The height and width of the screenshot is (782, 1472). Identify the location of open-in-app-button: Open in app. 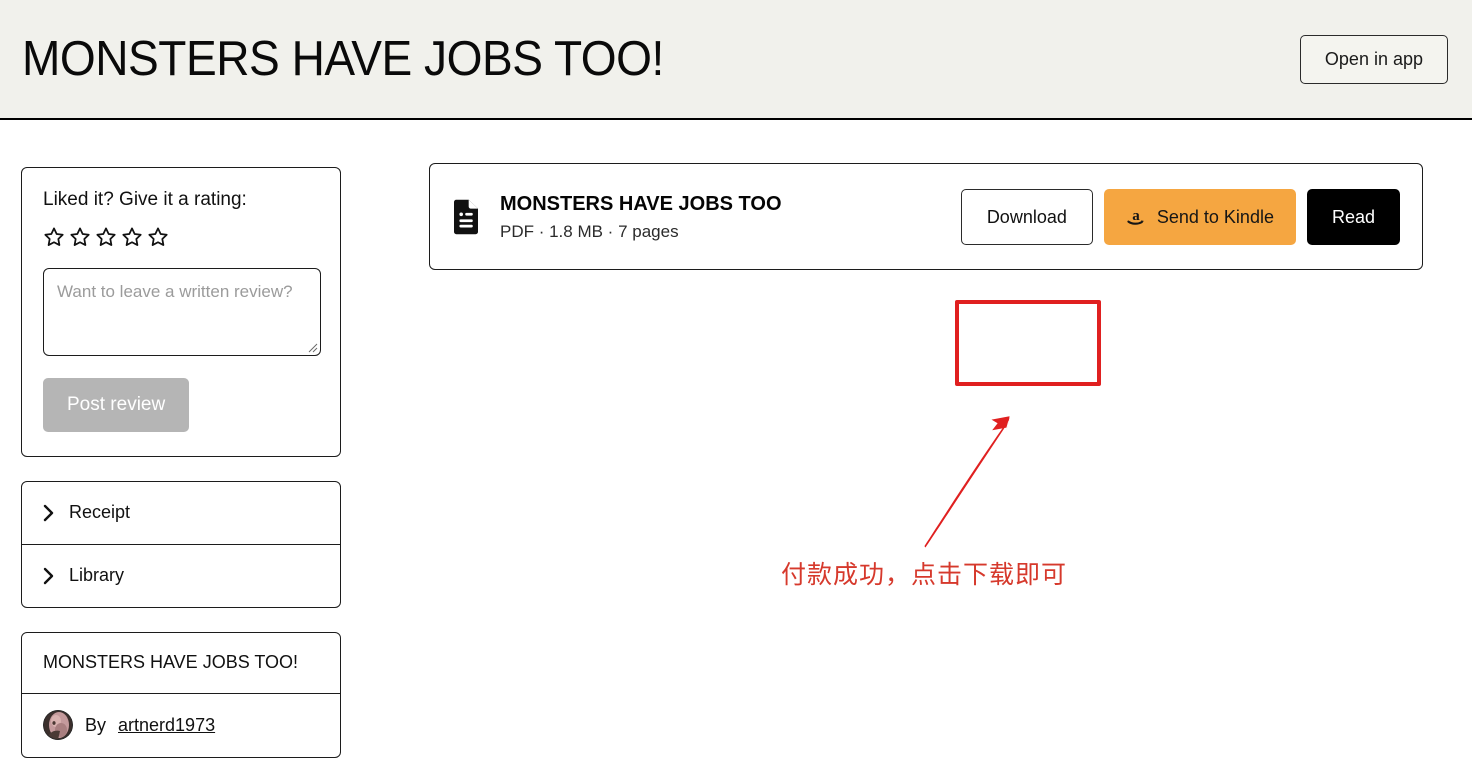
(1373, 59).